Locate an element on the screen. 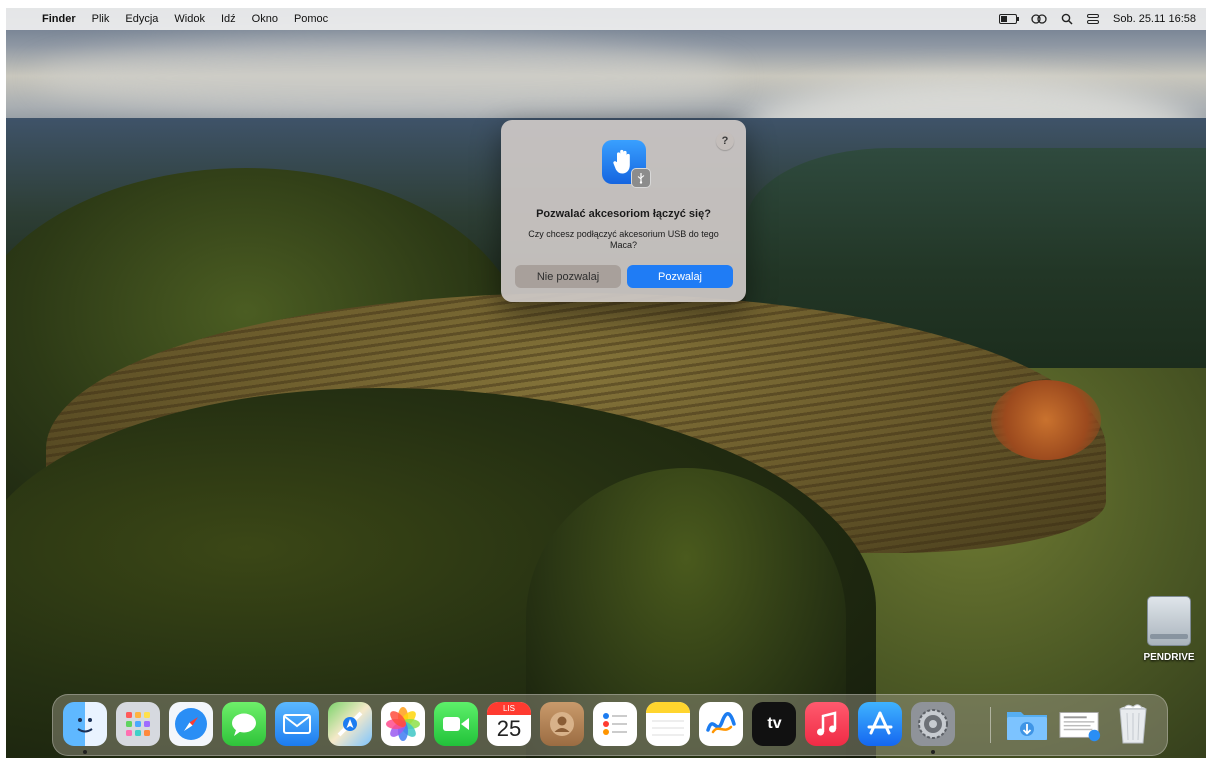 The height and width of the screenshot is (758, 1212). dock-mail-icon is located at coordinates (297, 724).